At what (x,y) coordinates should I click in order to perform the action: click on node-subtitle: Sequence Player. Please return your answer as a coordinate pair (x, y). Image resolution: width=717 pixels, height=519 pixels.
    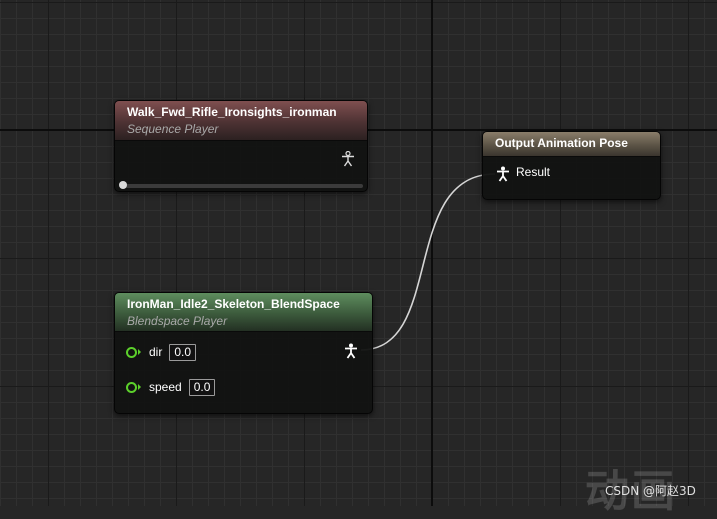
    Looking at the image, I should click on (173, 129).